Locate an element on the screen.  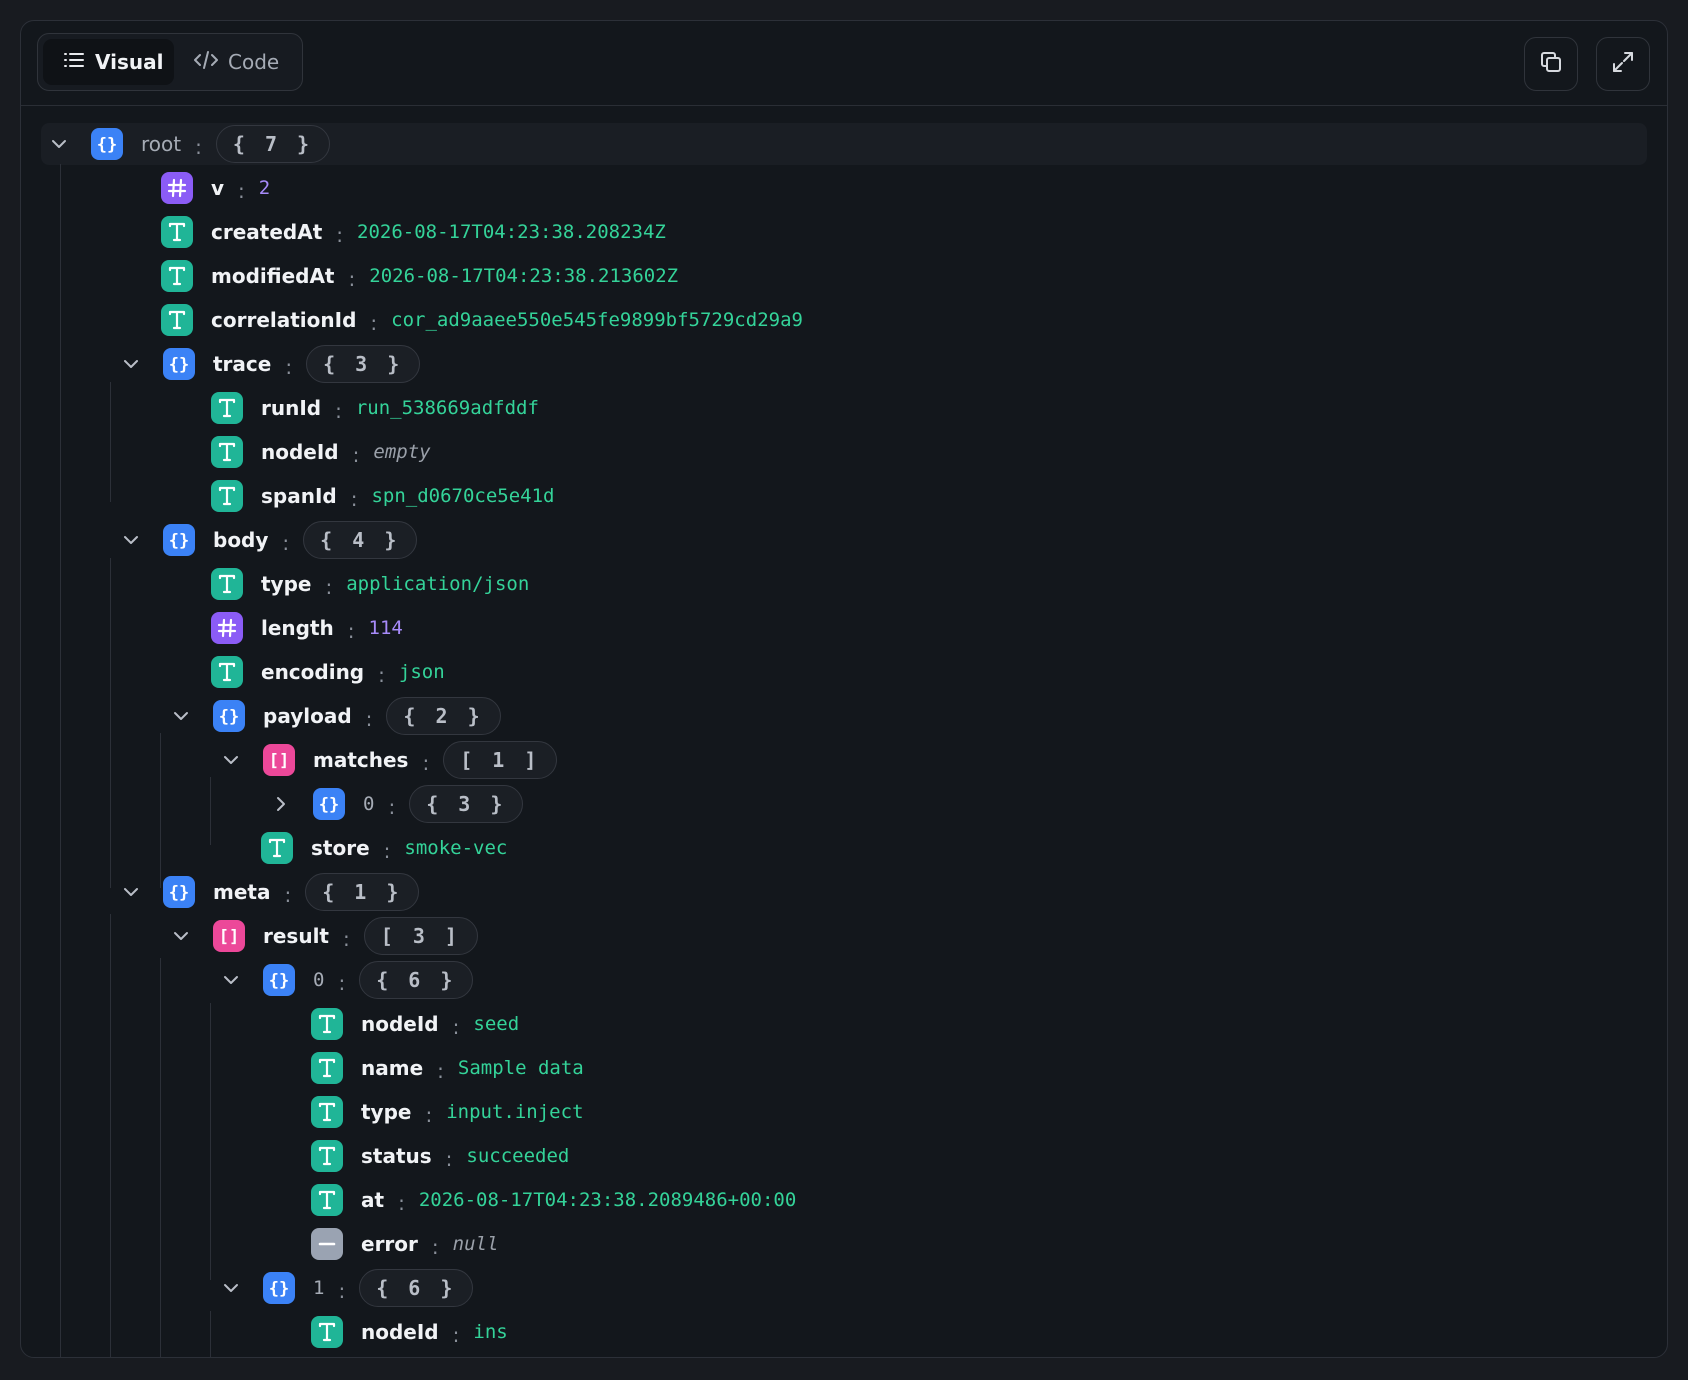
tree-node-spanId: spanId : spn_d0670ce5e41d is located at coordinates (383, 496).